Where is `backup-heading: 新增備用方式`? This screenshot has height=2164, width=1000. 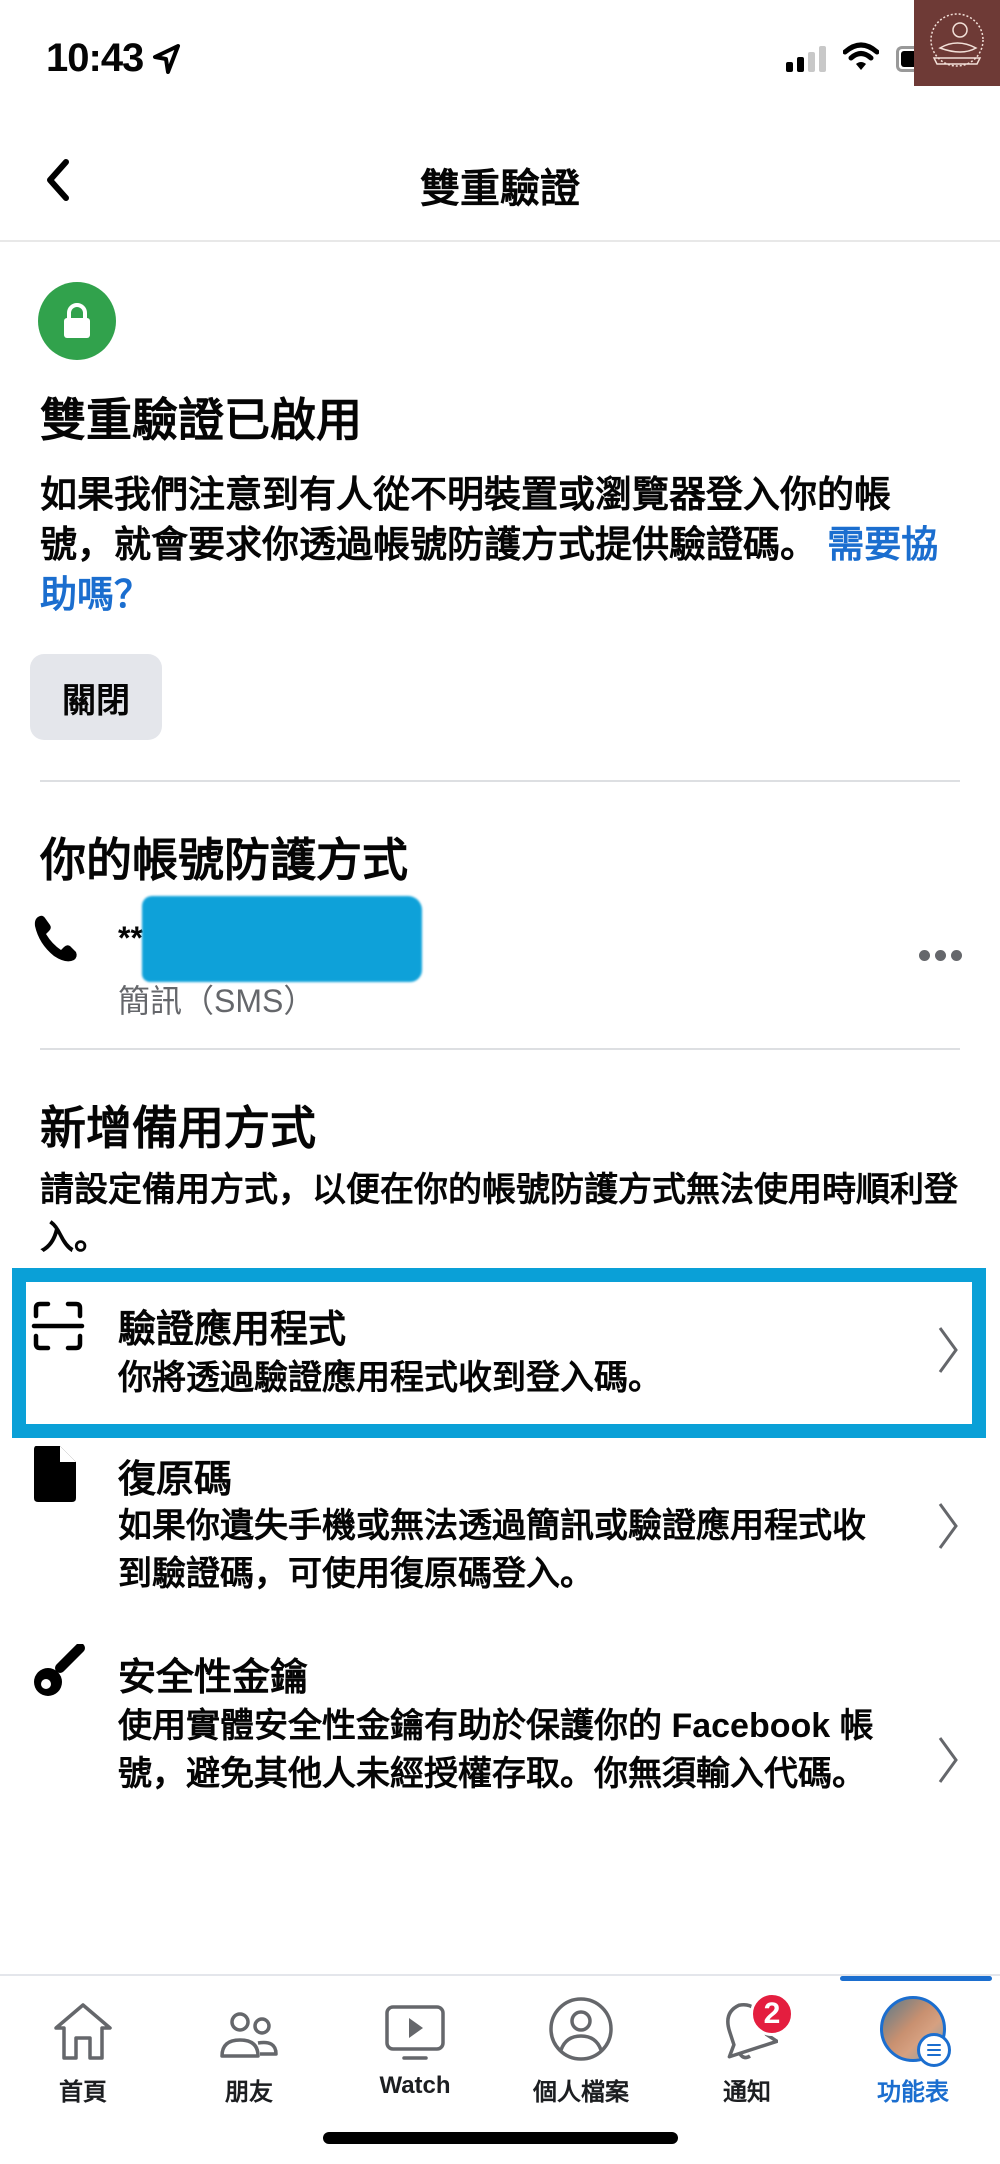
backup-heading: 新增備用方式 is located at coordinates (178, 1128).